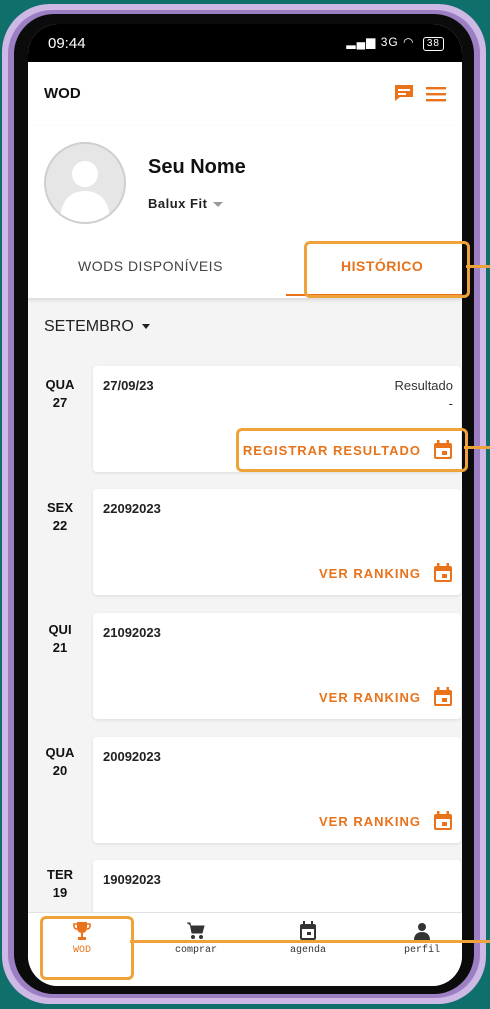 The image size is (490, 1009). What do you see at coordinates (478, 266) in the screenshot?
I see `historico-callout-line` at bounding box center [478, 266].